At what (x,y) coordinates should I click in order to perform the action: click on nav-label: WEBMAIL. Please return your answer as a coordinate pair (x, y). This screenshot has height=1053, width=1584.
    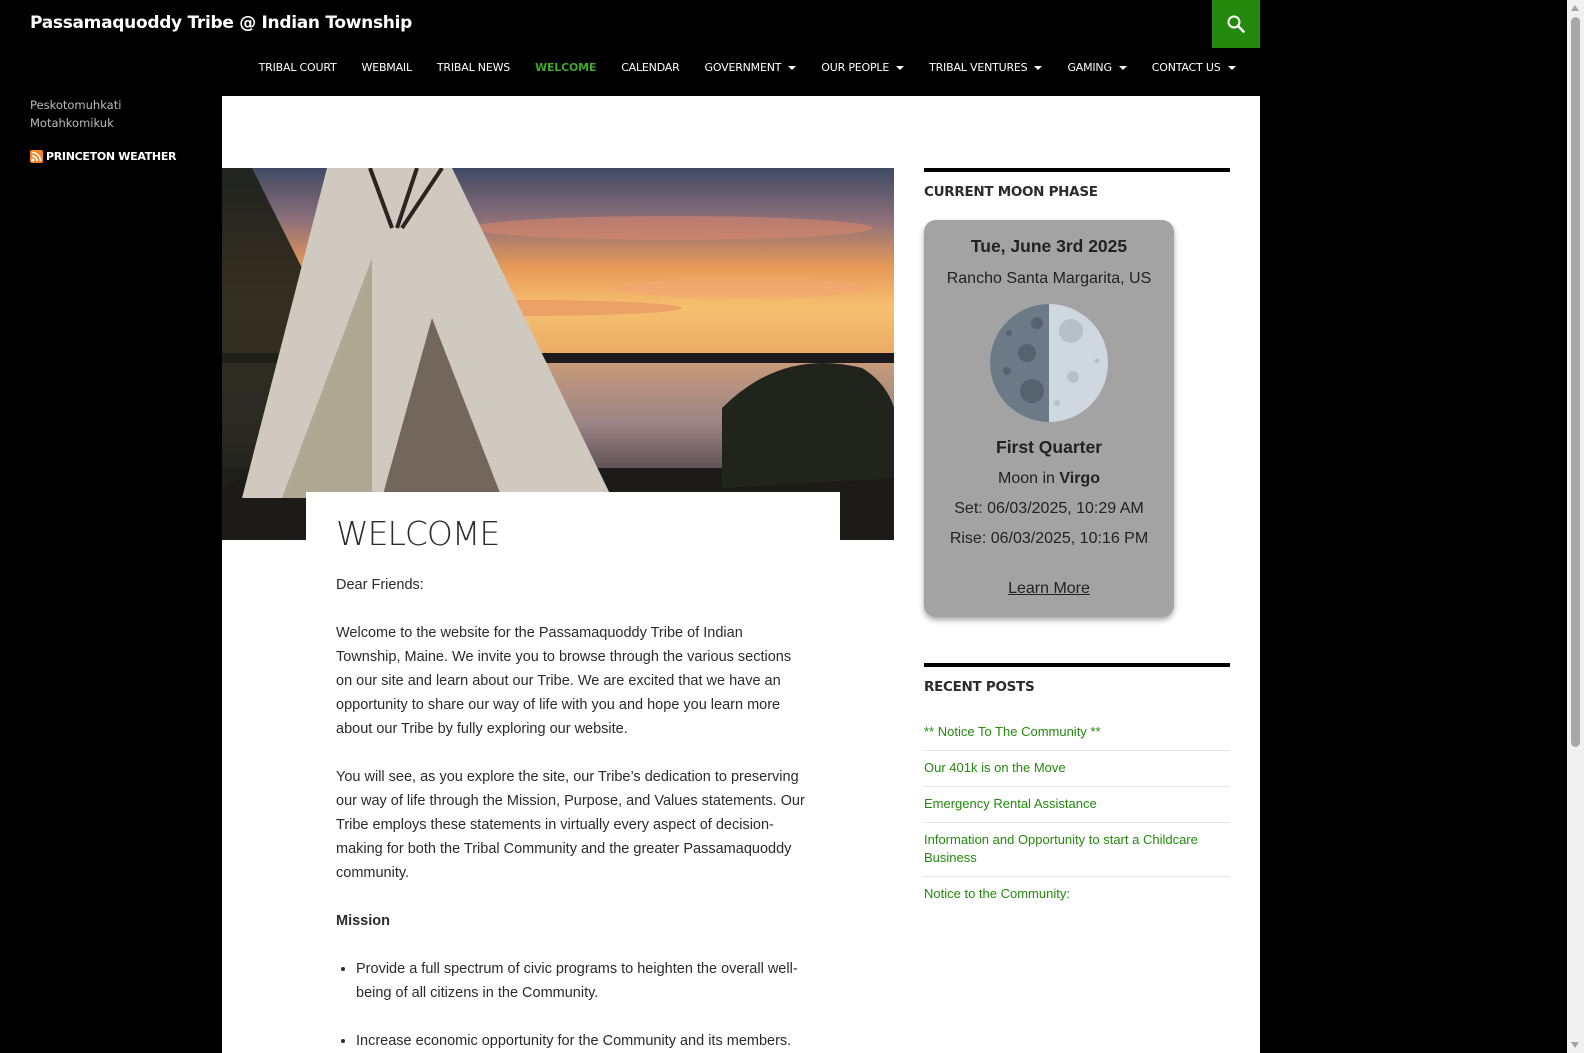
    Looking at the image, I should click on (387, 67).